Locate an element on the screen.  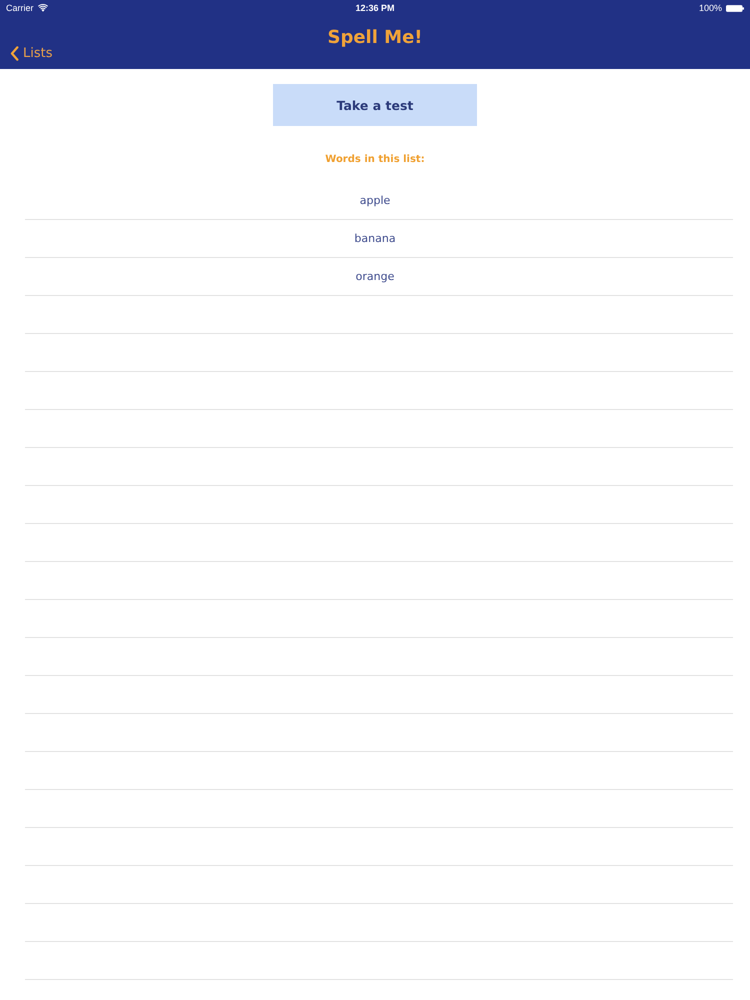
carrier-label: Carrier is located at coordinates (20, 8).